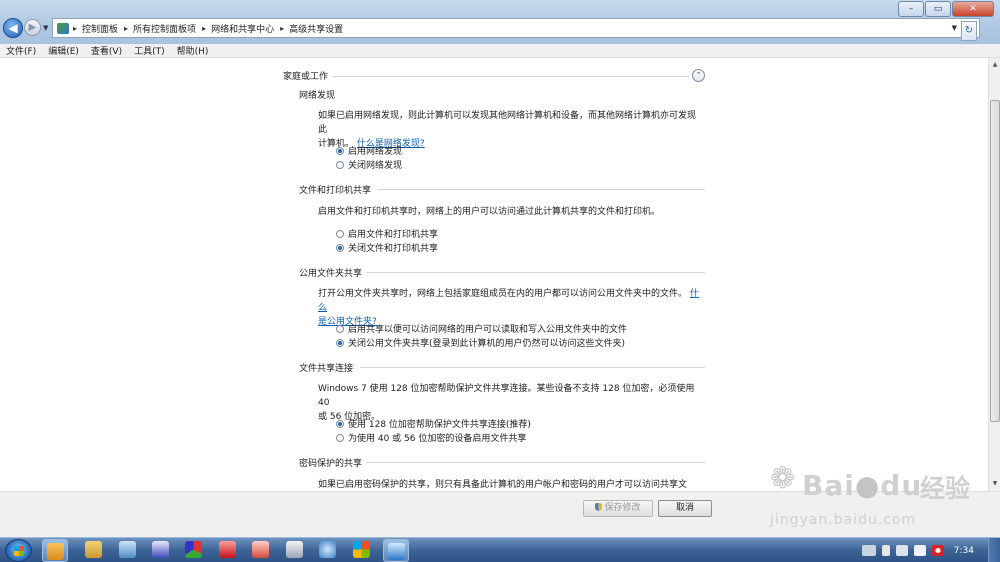 This screenshot has height=562, width=1000. I want to click on network-icon, so click(919, 550).